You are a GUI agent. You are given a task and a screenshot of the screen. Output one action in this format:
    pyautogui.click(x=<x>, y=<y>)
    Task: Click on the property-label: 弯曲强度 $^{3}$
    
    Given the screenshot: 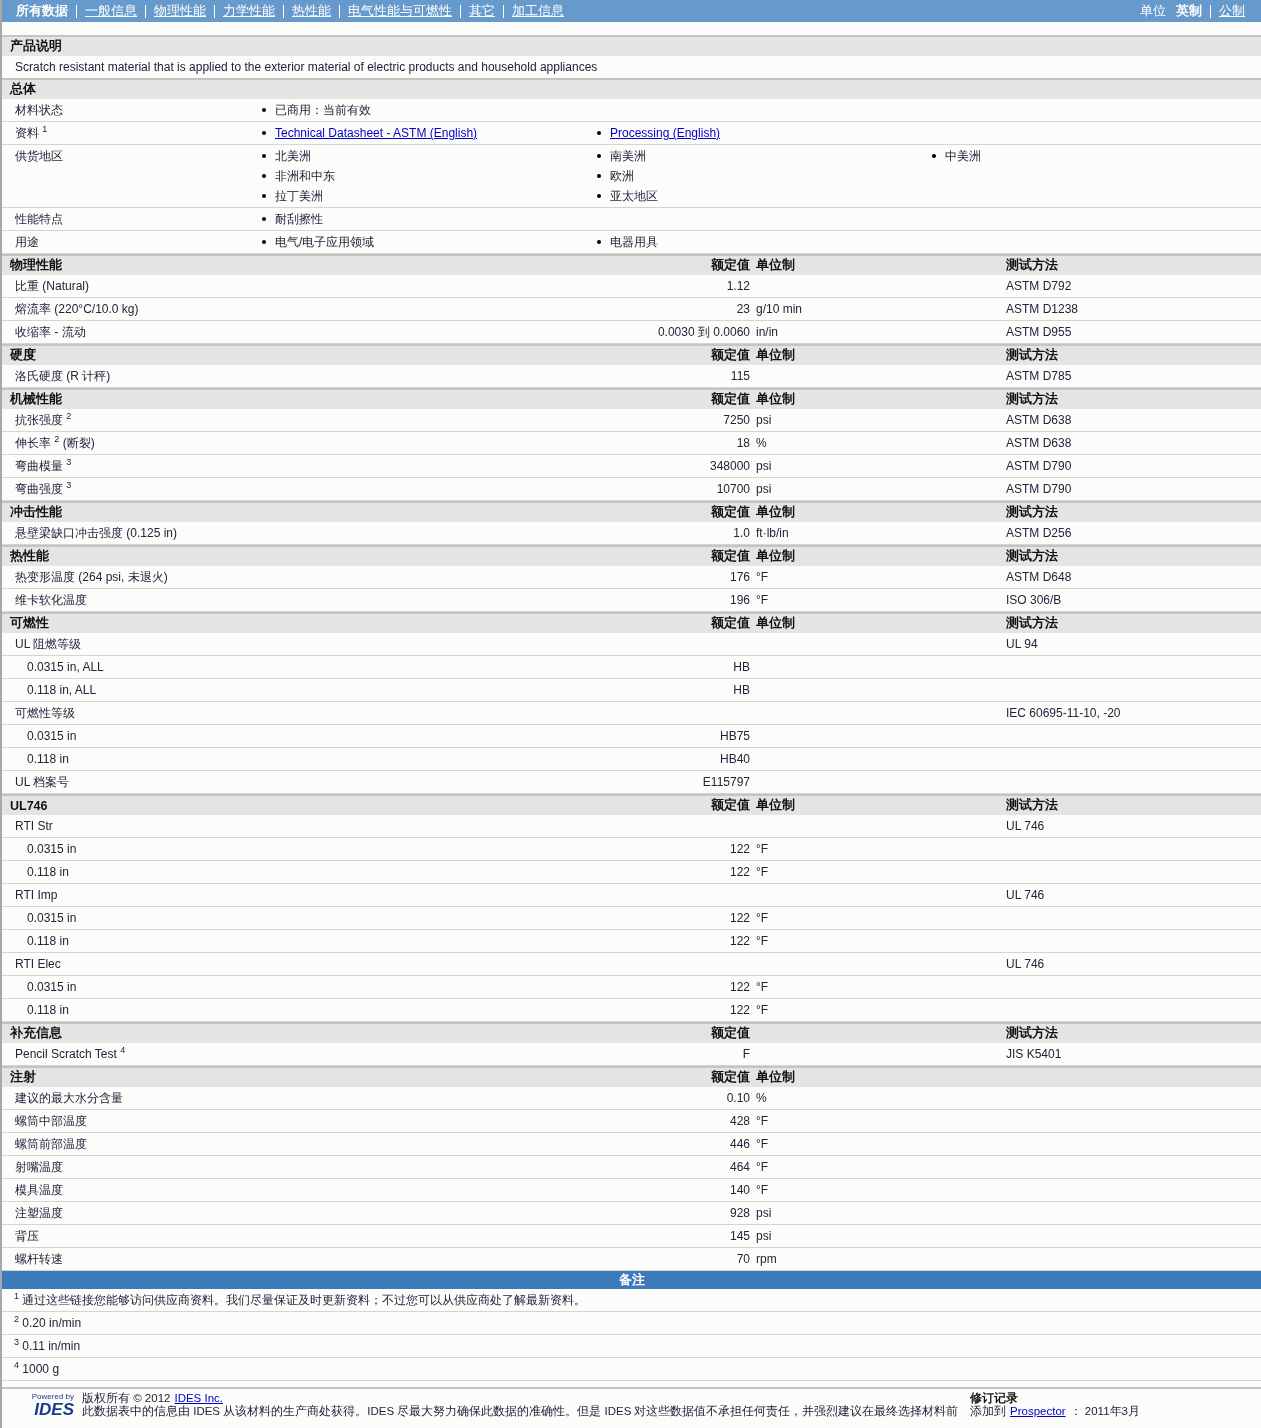 What is the action you would take?
    pyautogui.click(x=43, y=489)
    